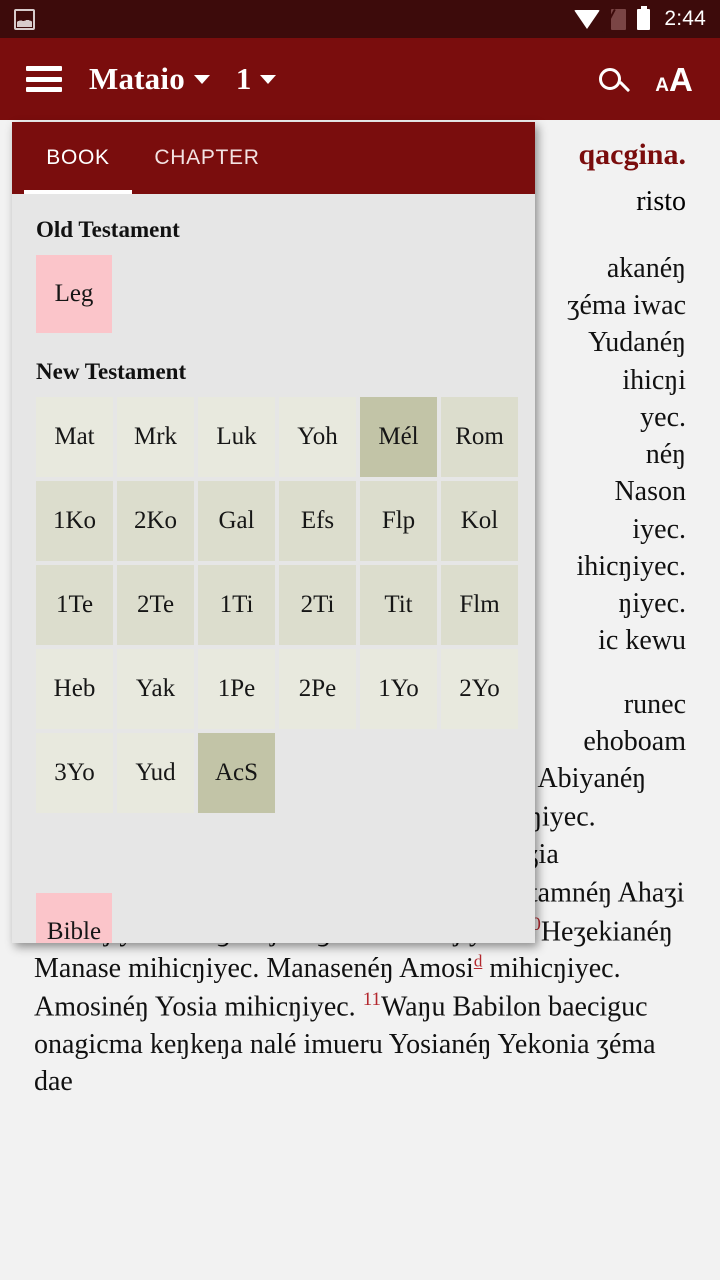 Image resolution: width=720 pixels, height=1280 pixels. What do you see at coordinates (360, 79) in the screenshot?
I see `app-toolbar: Mataio 1 AA` at bounding box center [360, 79].